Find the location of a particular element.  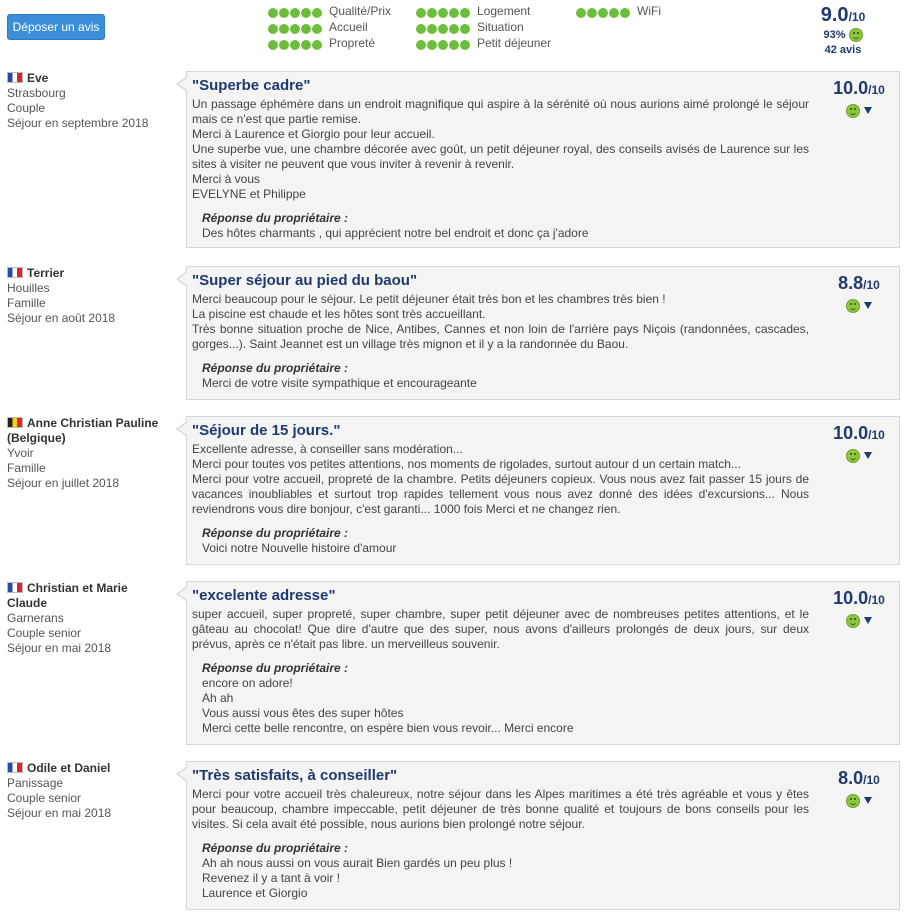

criterion-label: Logement is located at coordinates (504, 11).